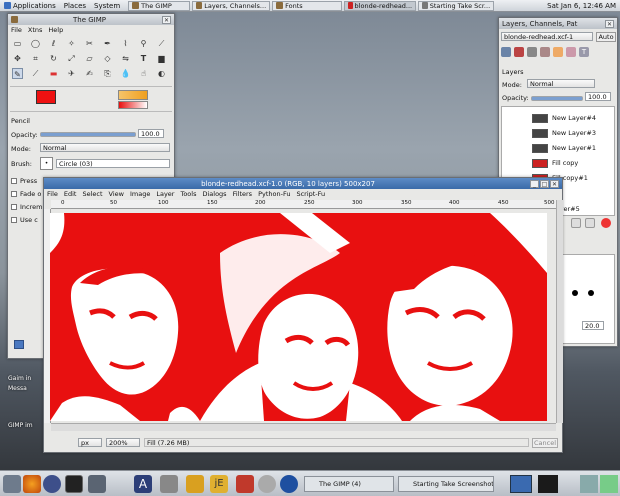 This screenshot has height=496, width=620. I want to click on panel-clock: Sat Jan 6, 12:46 AM, so click(581, 6).